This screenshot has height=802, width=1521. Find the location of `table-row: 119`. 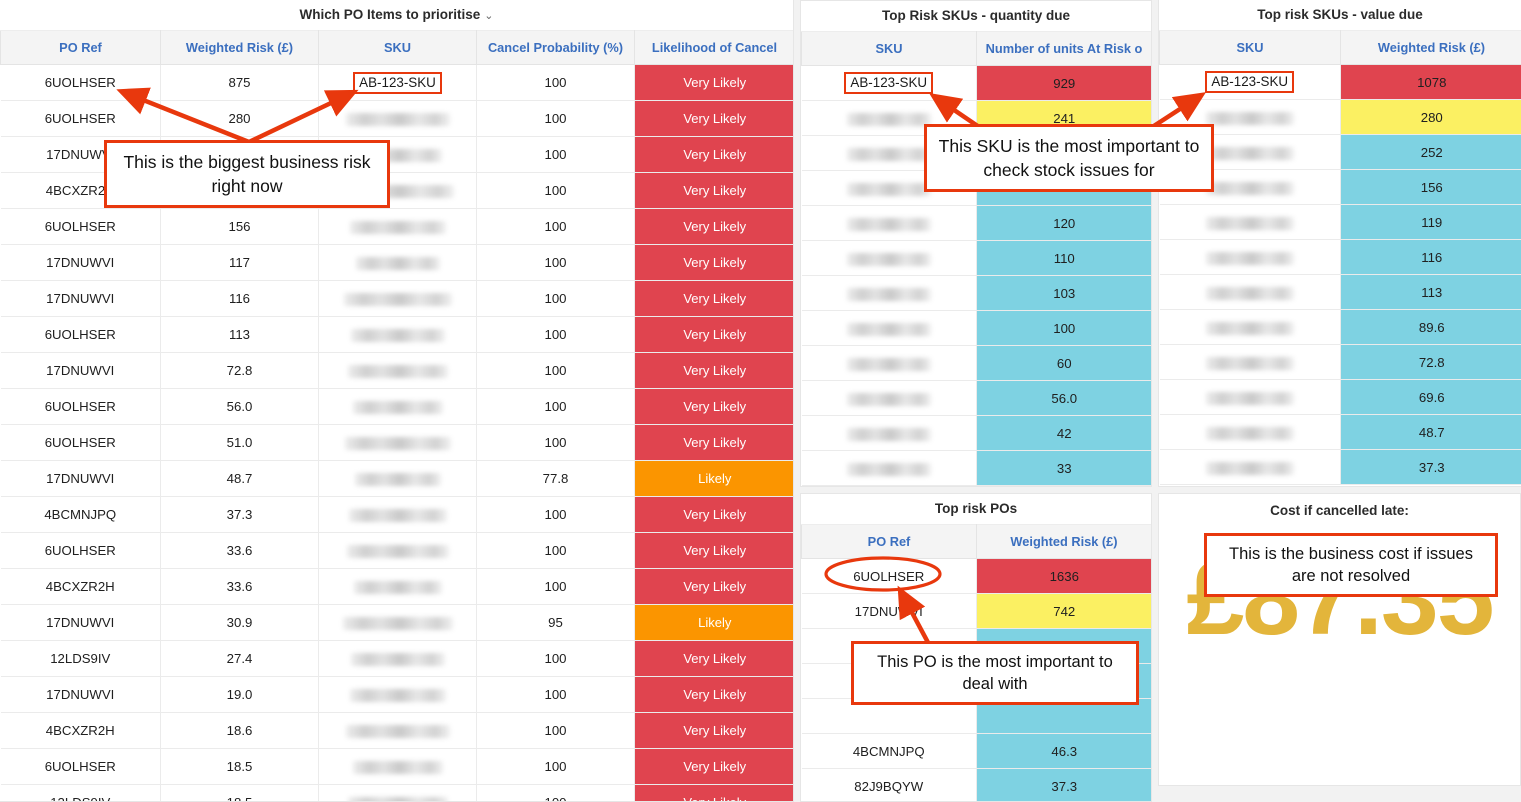

table-row: 119 is located at coordinates (1340, 222).